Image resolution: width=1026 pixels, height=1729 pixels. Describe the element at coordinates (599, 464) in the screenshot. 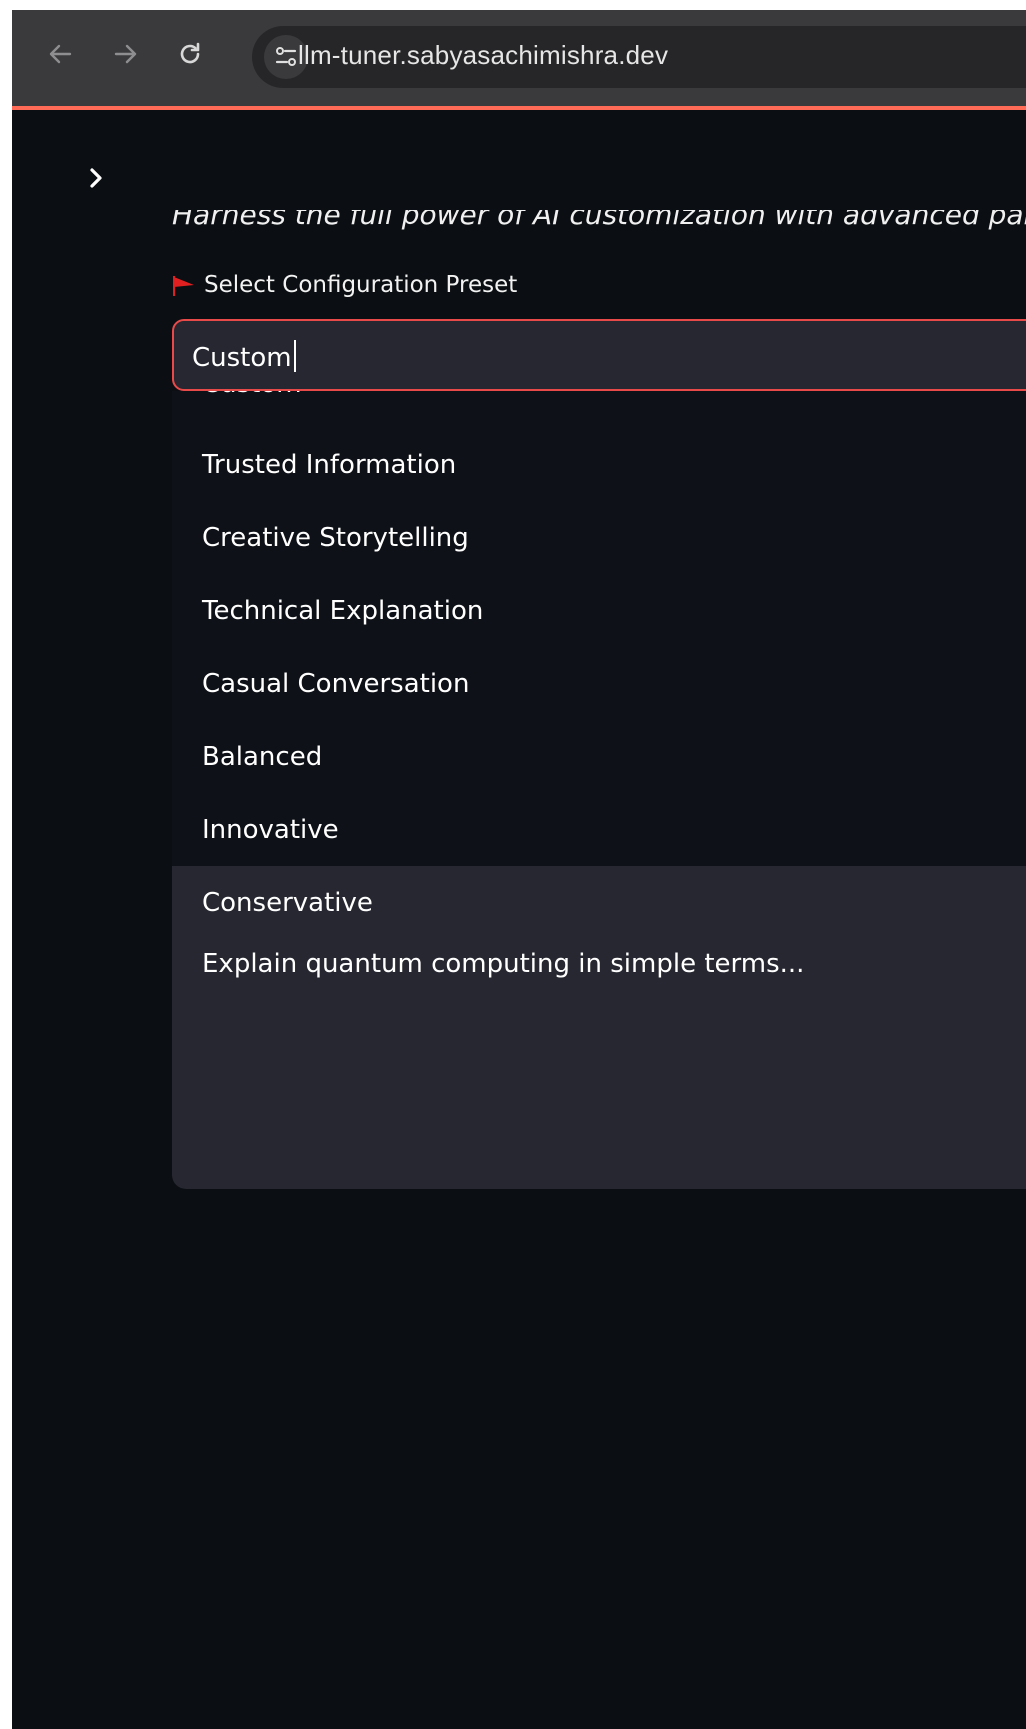

I see `dropdown-option-trusted-information: Trusted Information` at that location.